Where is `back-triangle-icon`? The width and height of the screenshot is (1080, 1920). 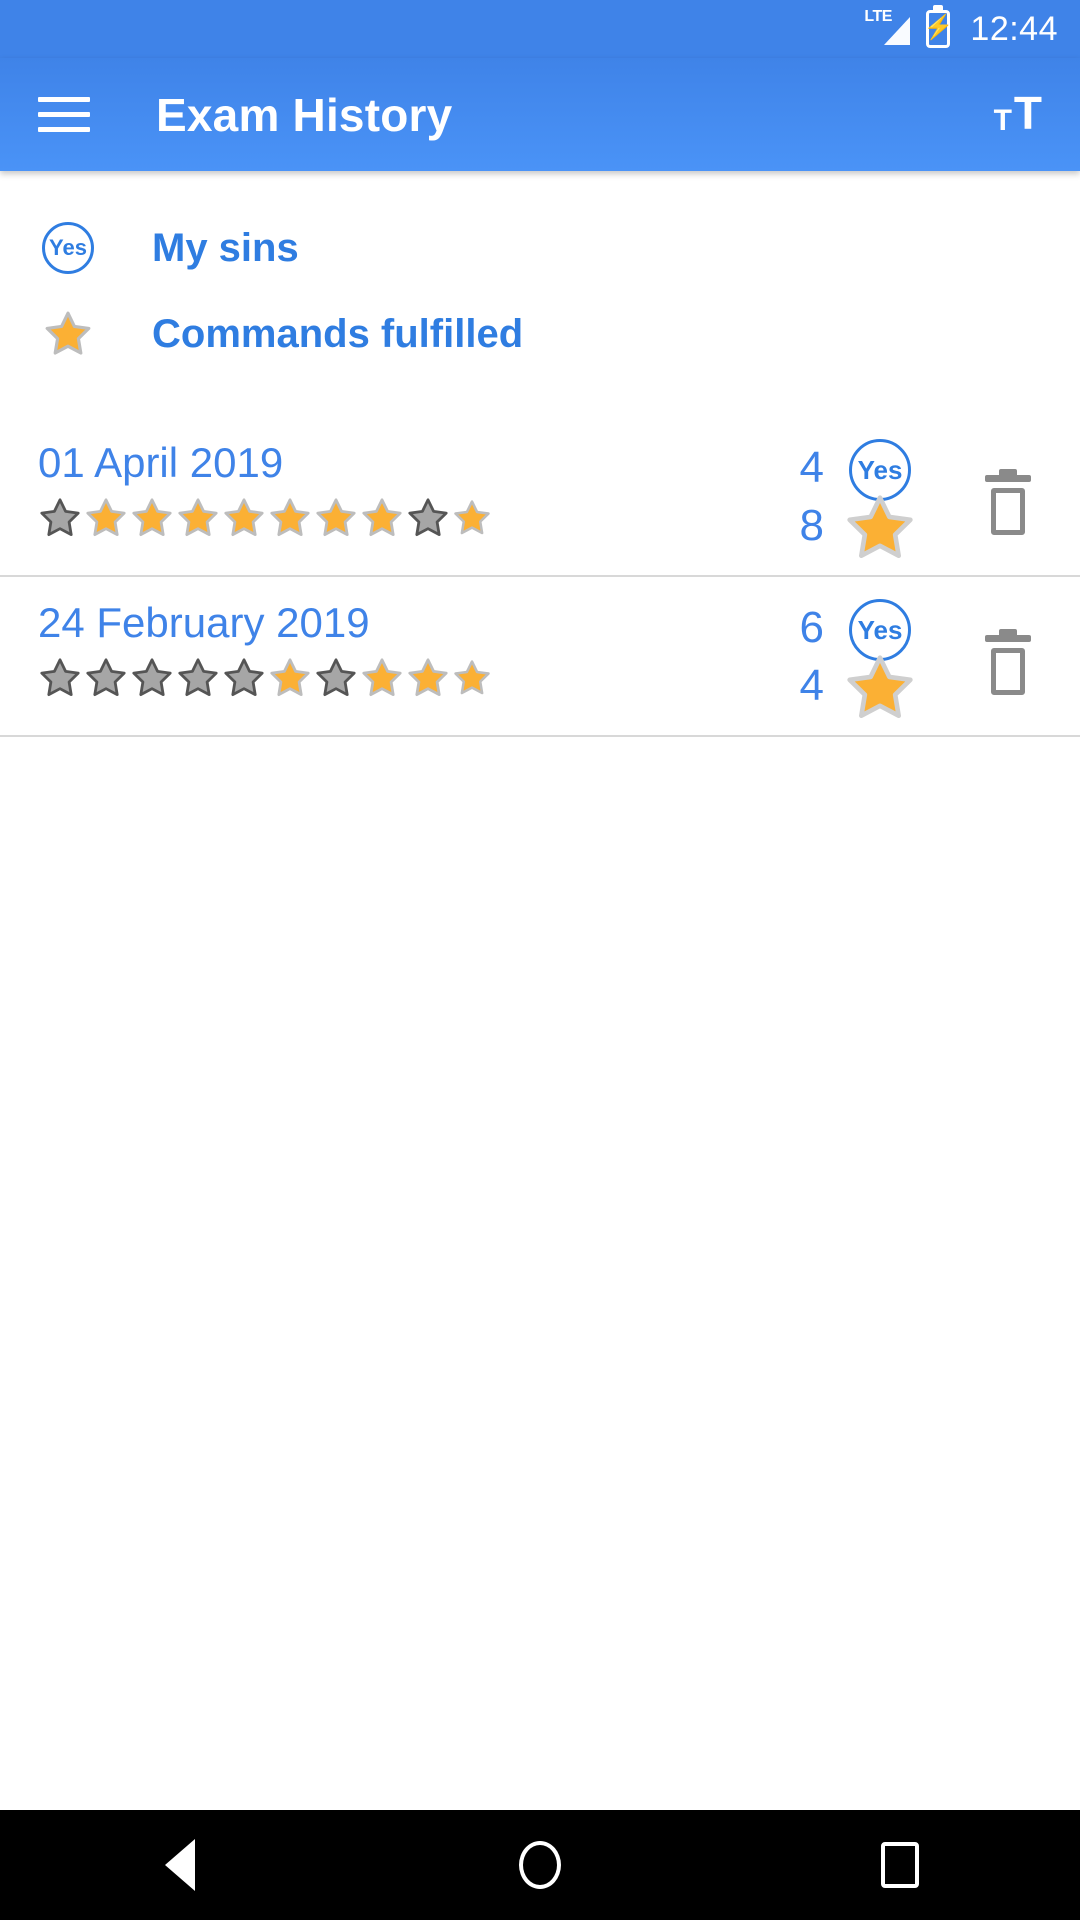 back-triangle-icon is located at coordinates (180, 1865).